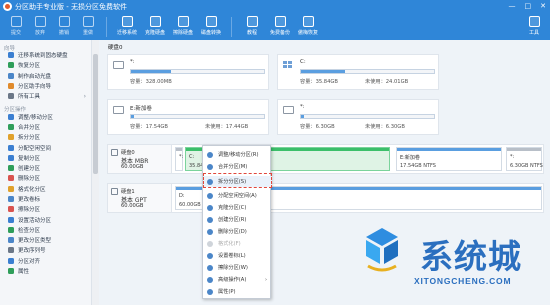  I want to click on sidebar-section-wizard: 向导, so click(10, 49).